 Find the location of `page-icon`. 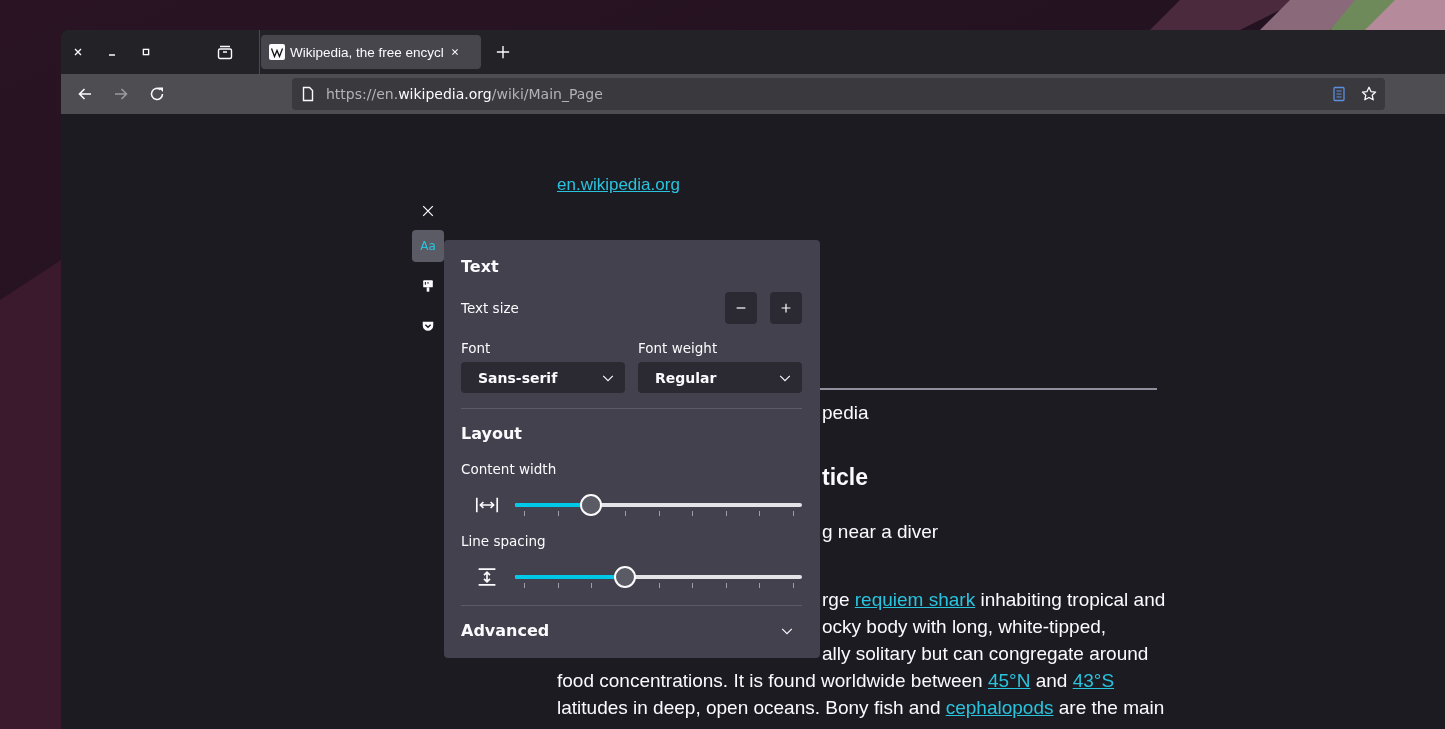

page-icon is located at coordinates (308, 94).